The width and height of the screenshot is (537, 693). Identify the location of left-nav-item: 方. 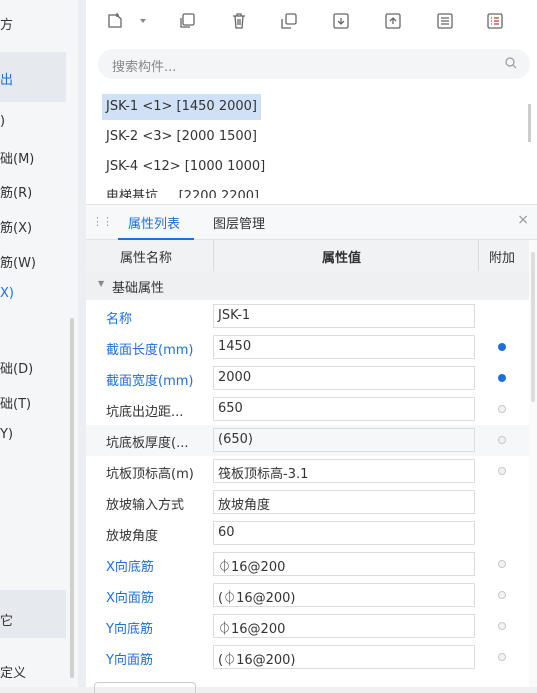
(6, 23).